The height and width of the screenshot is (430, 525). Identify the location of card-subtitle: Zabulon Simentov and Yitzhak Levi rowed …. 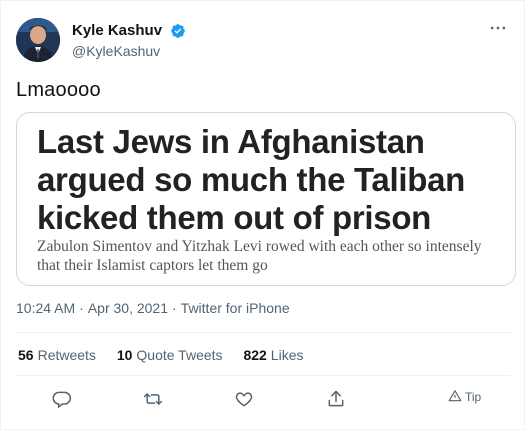
(259, 256).